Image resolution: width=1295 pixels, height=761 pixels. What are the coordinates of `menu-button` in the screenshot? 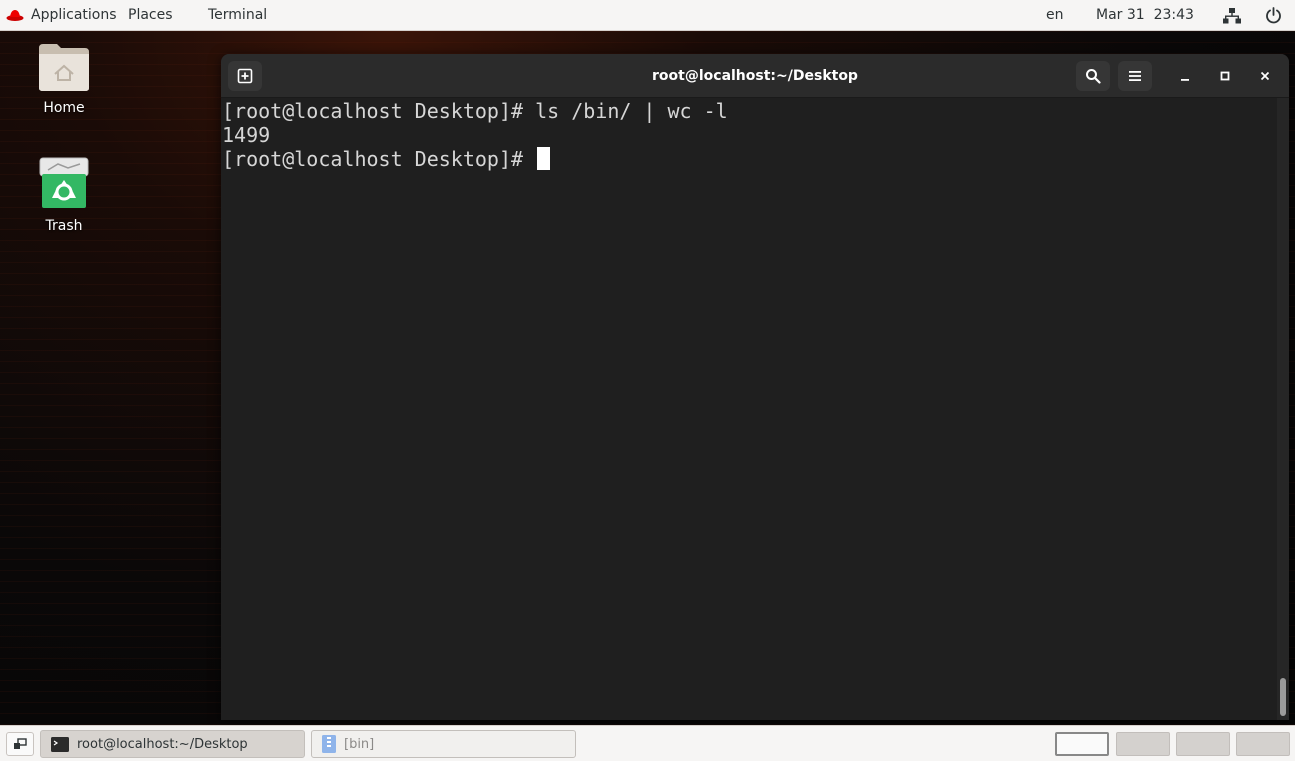 It's located at (1135, 76).